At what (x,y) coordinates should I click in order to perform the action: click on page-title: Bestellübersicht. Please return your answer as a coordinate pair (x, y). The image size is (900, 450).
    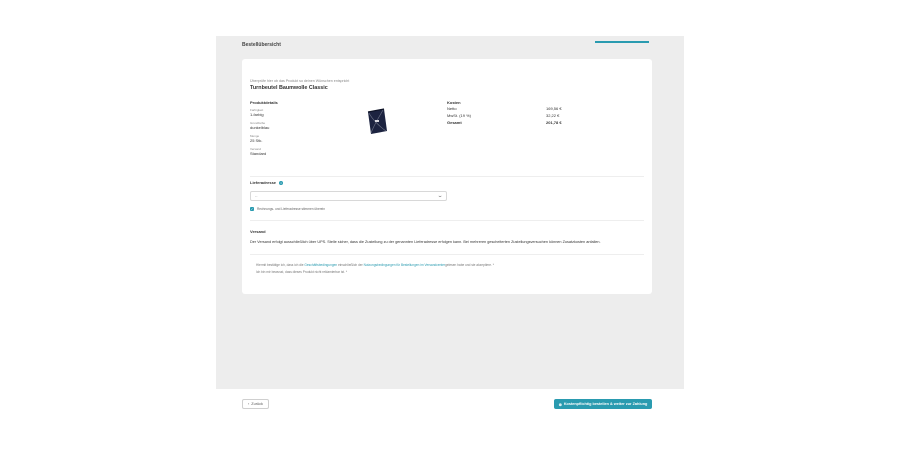
    Looking at the image, I should click on (261, 45).